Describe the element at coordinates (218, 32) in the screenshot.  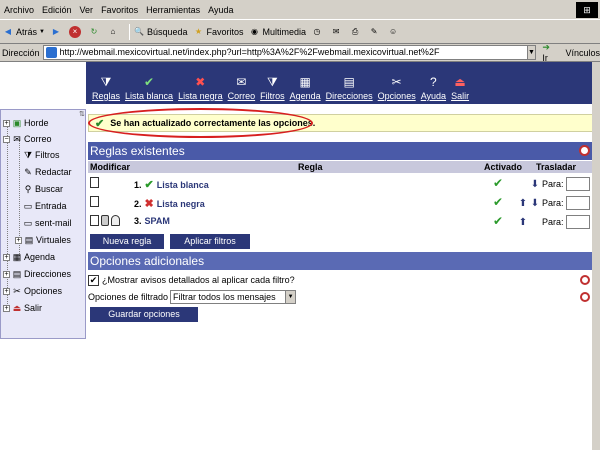
I see `favorites-button: ★ Favoritos` at that location.